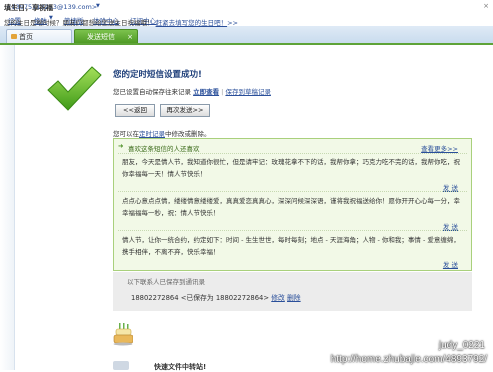 This screenshot has width=493, height=372. Describe the element at coordinates (121, 146) in the screenshot. I see `arrow-right-icon: ➜` at that location.